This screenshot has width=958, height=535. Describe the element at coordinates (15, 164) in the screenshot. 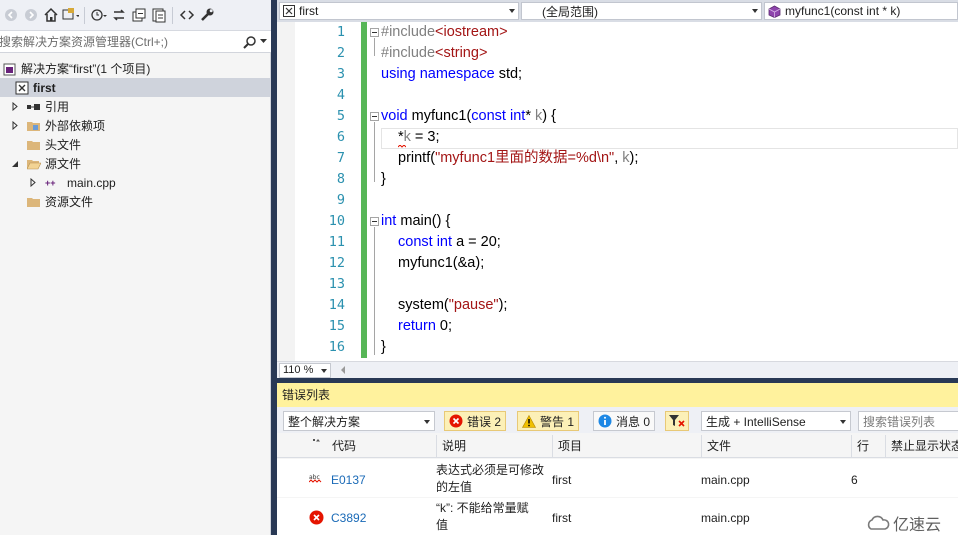

I see `collapse-arrow-icon` at that location.